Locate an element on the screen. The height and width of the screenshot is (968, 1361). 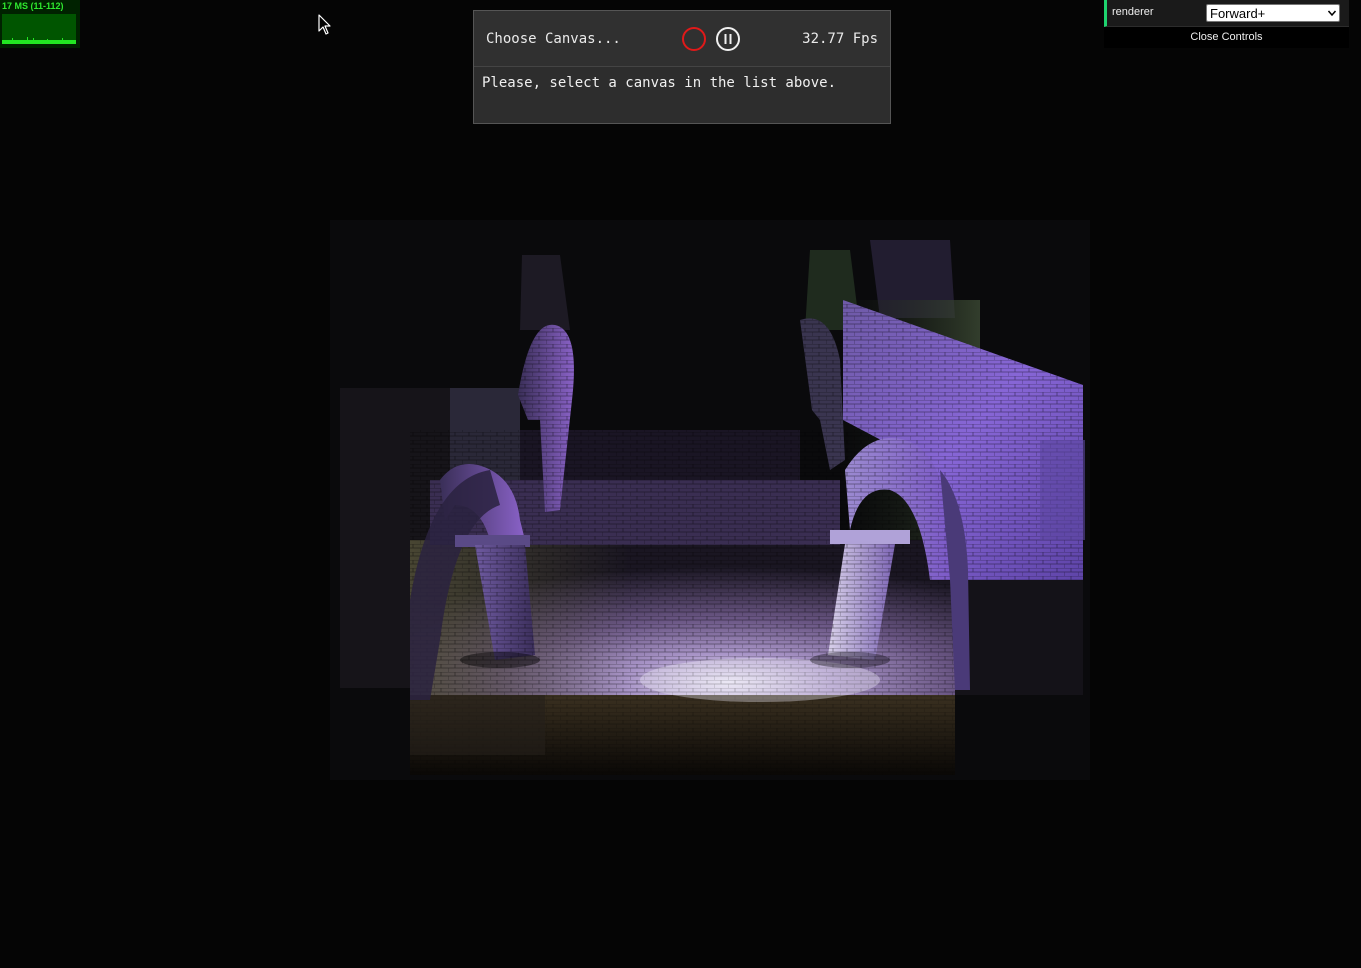
close-controls-button: Close Controls is located at coordinates (1226, 37).